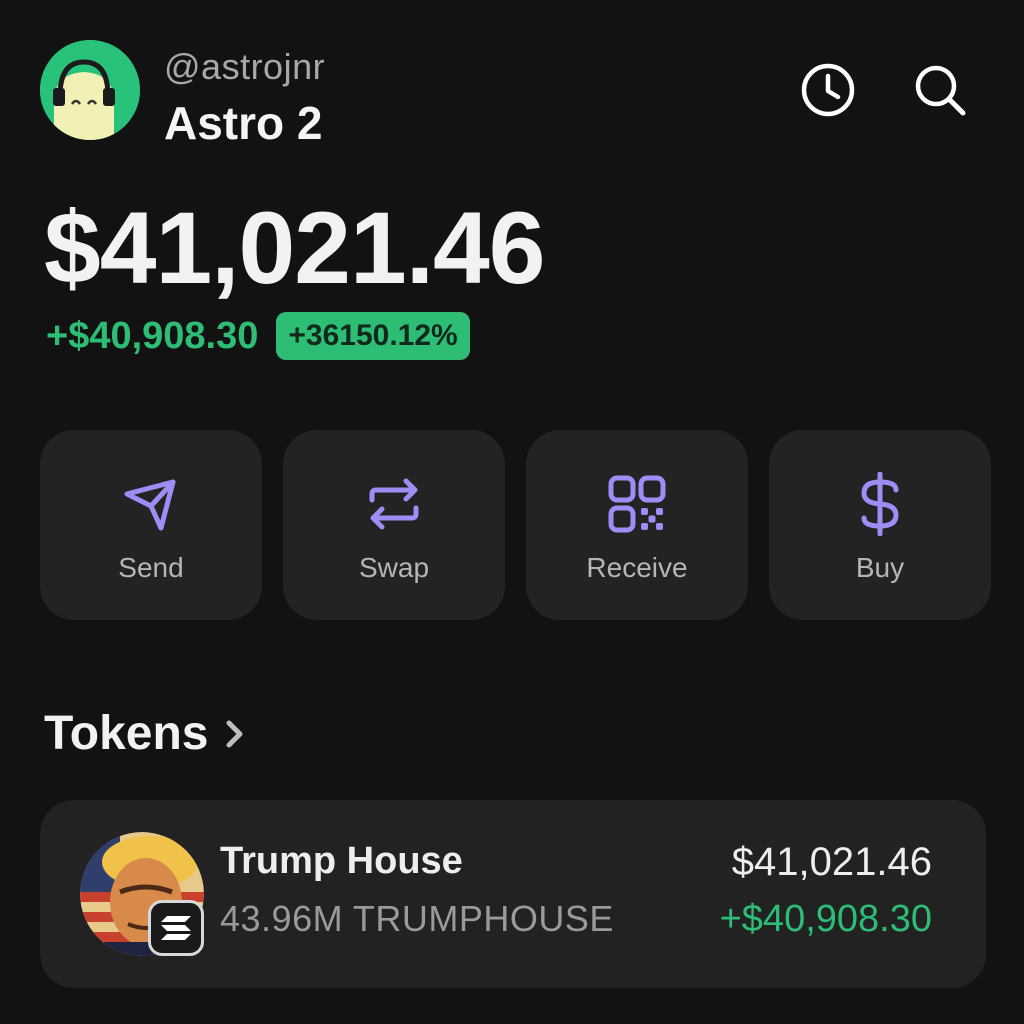 This screenshot has width=1024, height=1024. I want to click on solana-icon, so click(176, 928).